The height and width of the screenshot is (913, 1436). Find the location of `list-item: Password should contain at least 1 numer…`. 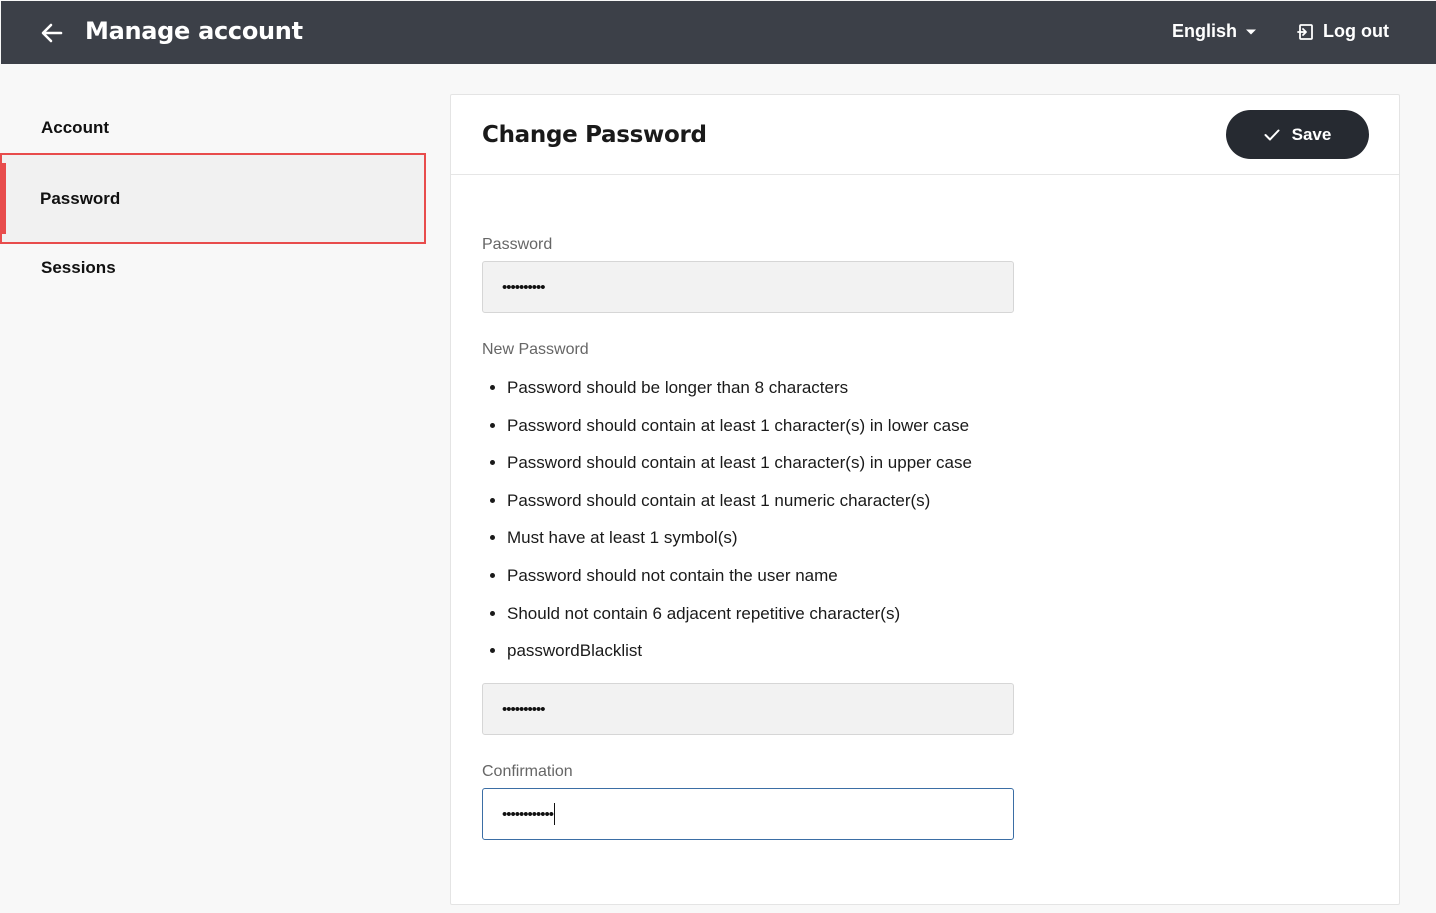

list-item: Password should contain at least 1 numer… is located at coordinates (739, 508).